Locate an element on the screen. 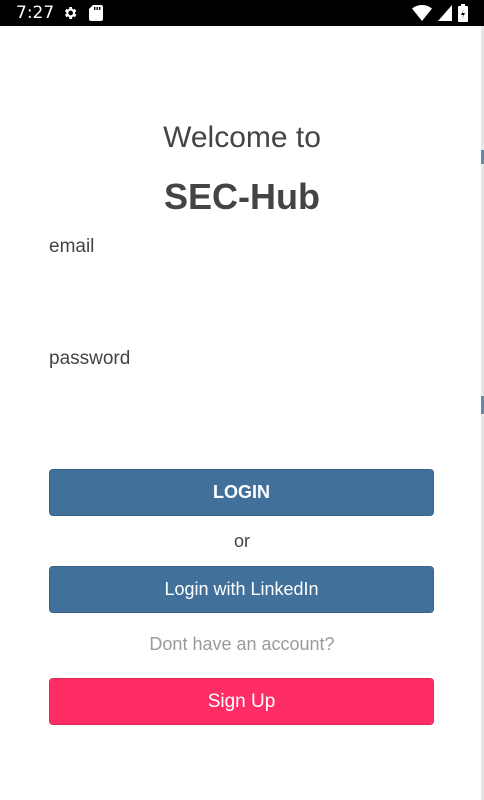  linkedin-login-label: Login with LinkedIn is located at coordinates (241, 589).